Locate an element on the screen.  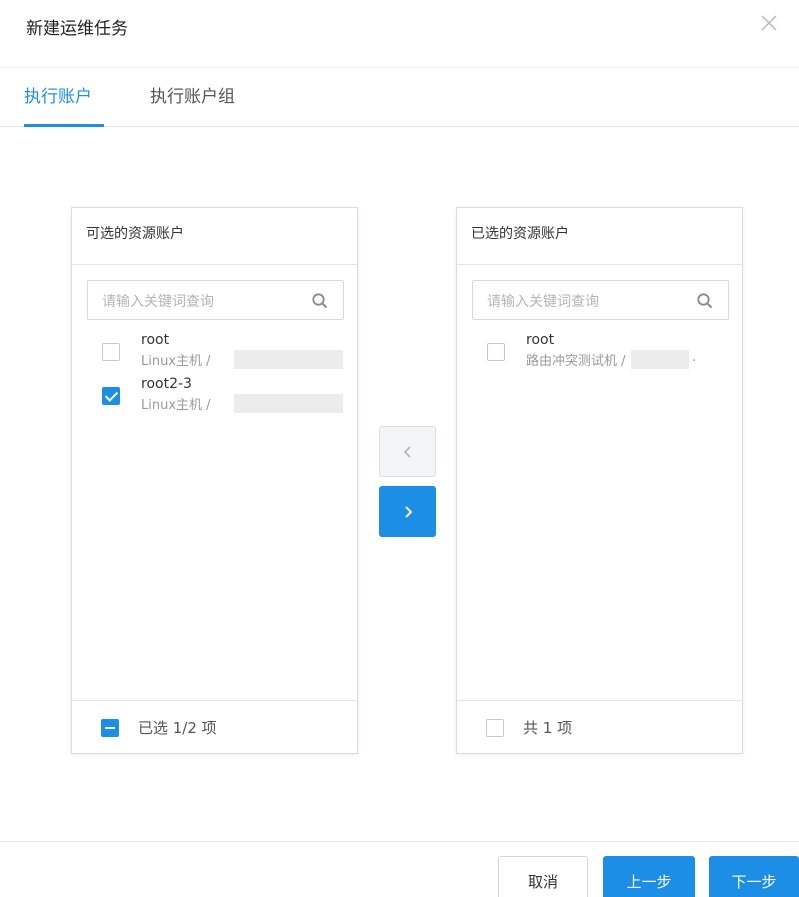
footer-divider is located at coordinates (399, 841).